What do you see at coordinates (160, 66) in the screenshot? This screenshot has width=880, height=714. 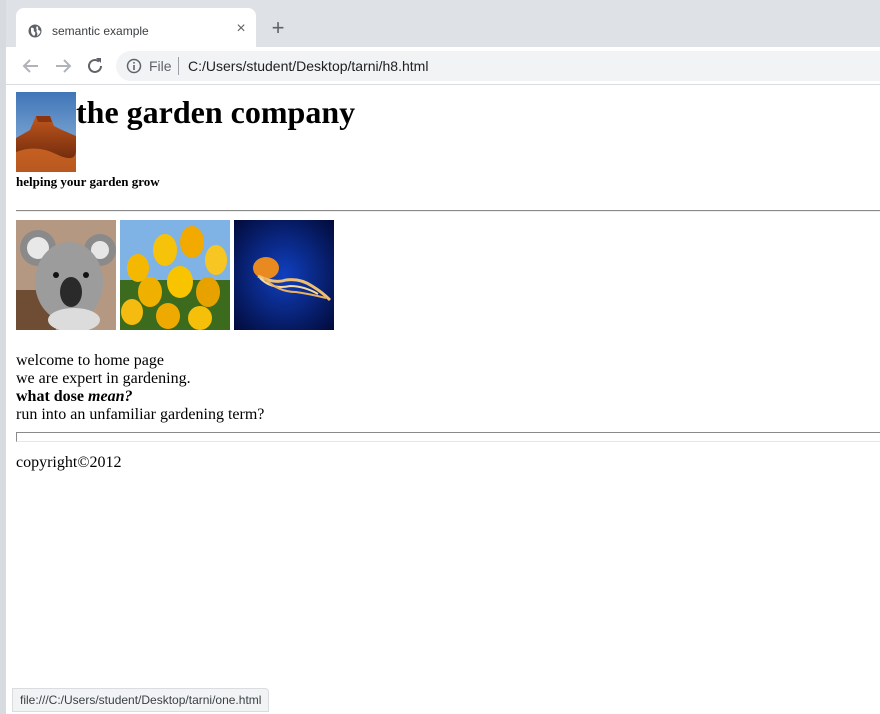 I see `scheme-chip: File` at bounding box center [160, 66].